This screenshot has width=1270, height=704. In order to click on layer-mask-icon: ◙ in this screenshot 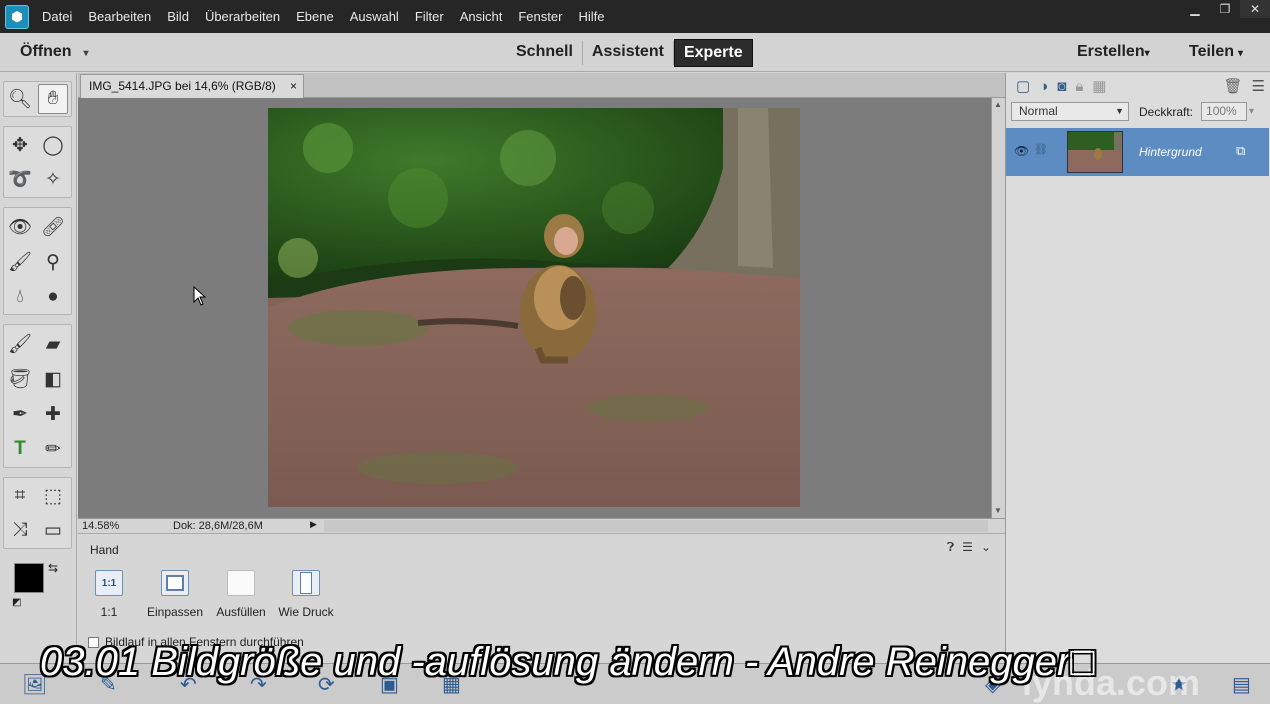, I will do `click(1061, 86)`.